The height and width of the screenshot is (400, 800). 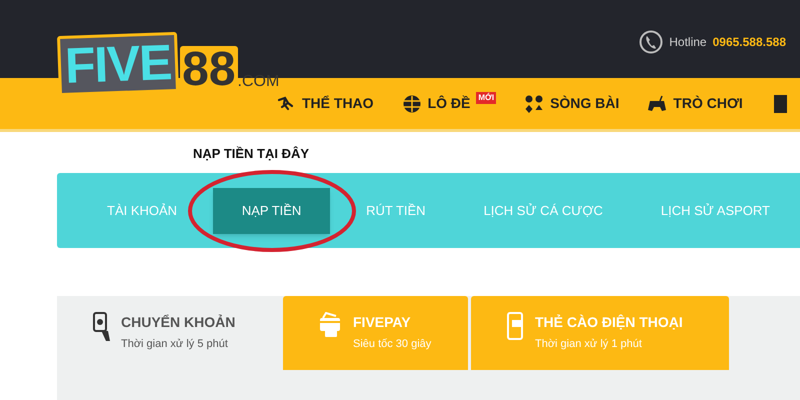 I want to click on payment-title: CHUYỂN KHOẢN, so click(x=178, y=322).